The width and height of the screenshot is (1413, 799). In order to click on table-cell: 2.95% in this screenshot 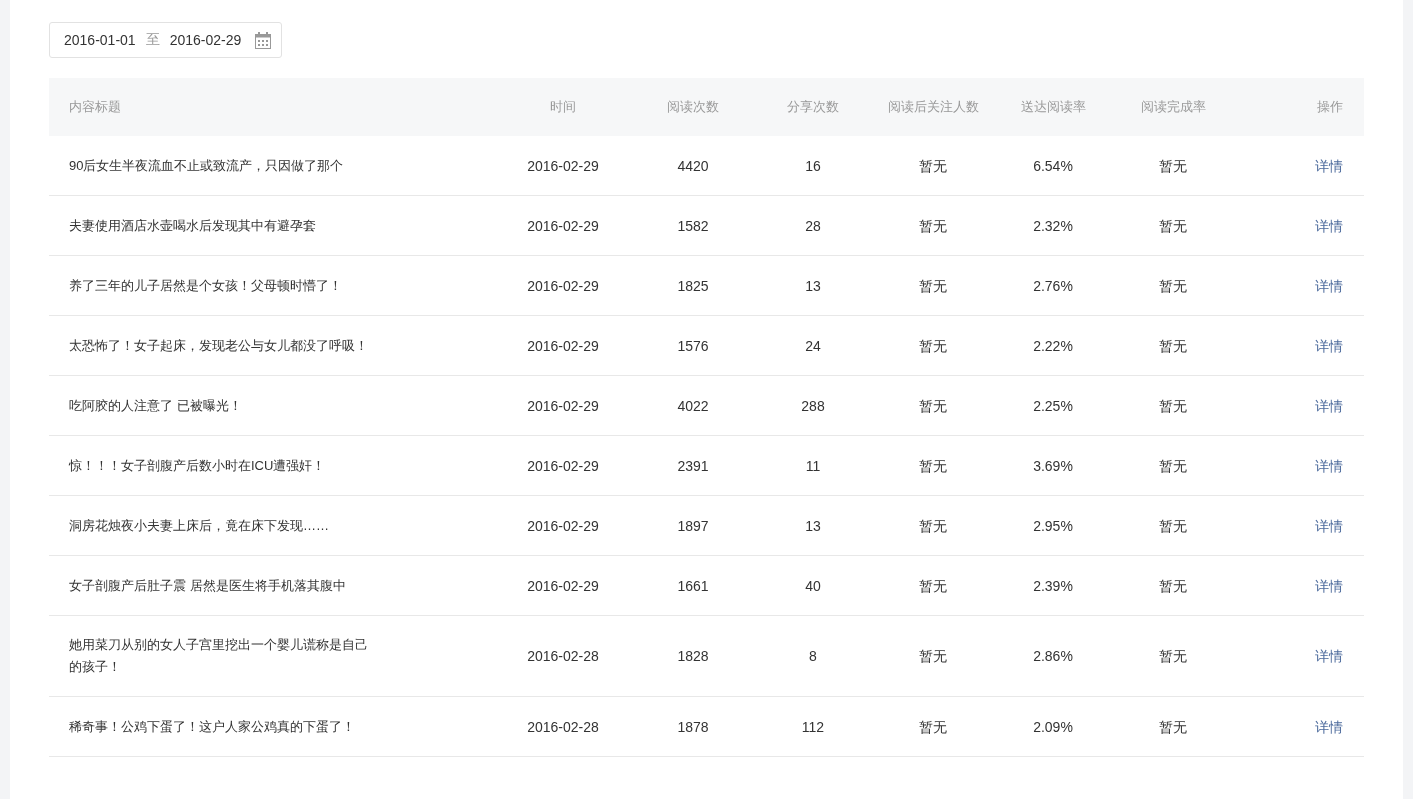, I will do `click(1053, 525)`.